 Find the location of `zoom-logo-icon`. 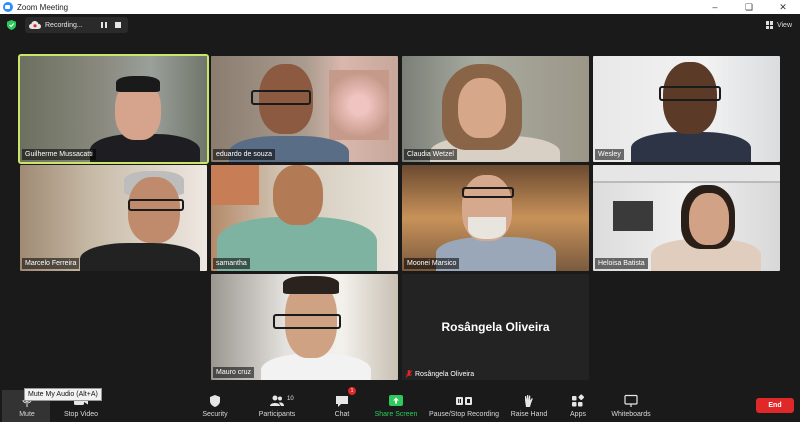

zoom-logo-icon is located at coordinates (8, 7).